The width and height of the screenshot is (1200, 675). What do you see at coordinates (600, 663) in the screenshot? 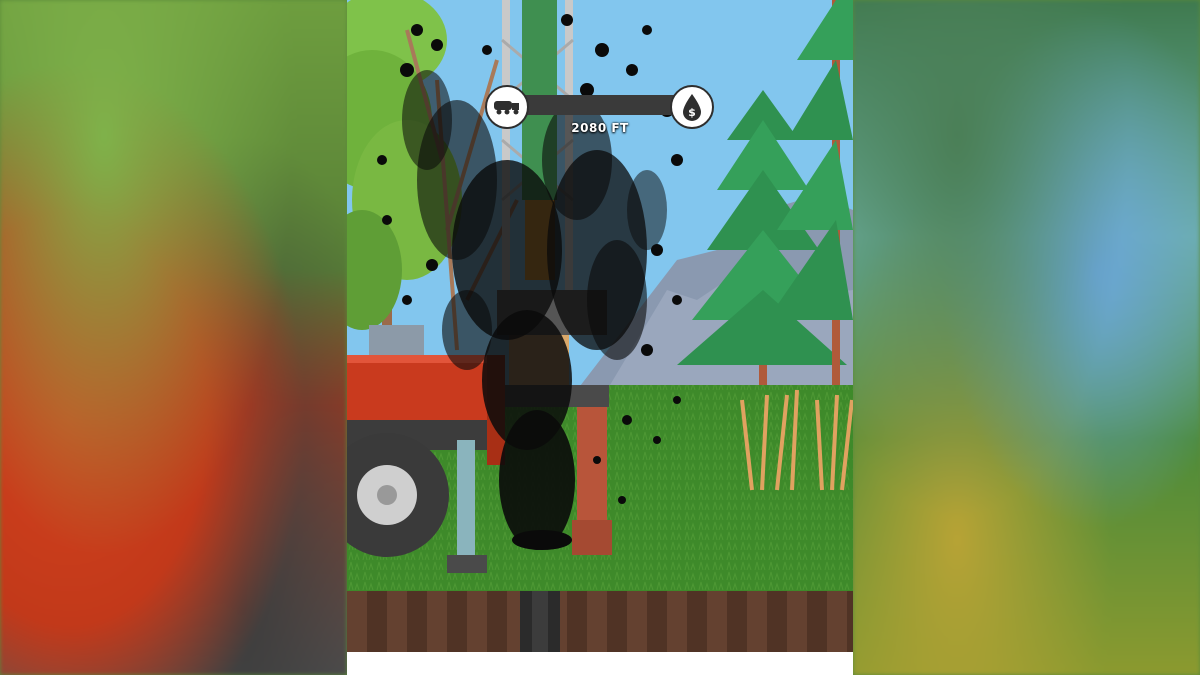
I see `bottom-bar` at bounding box center [600, 663].